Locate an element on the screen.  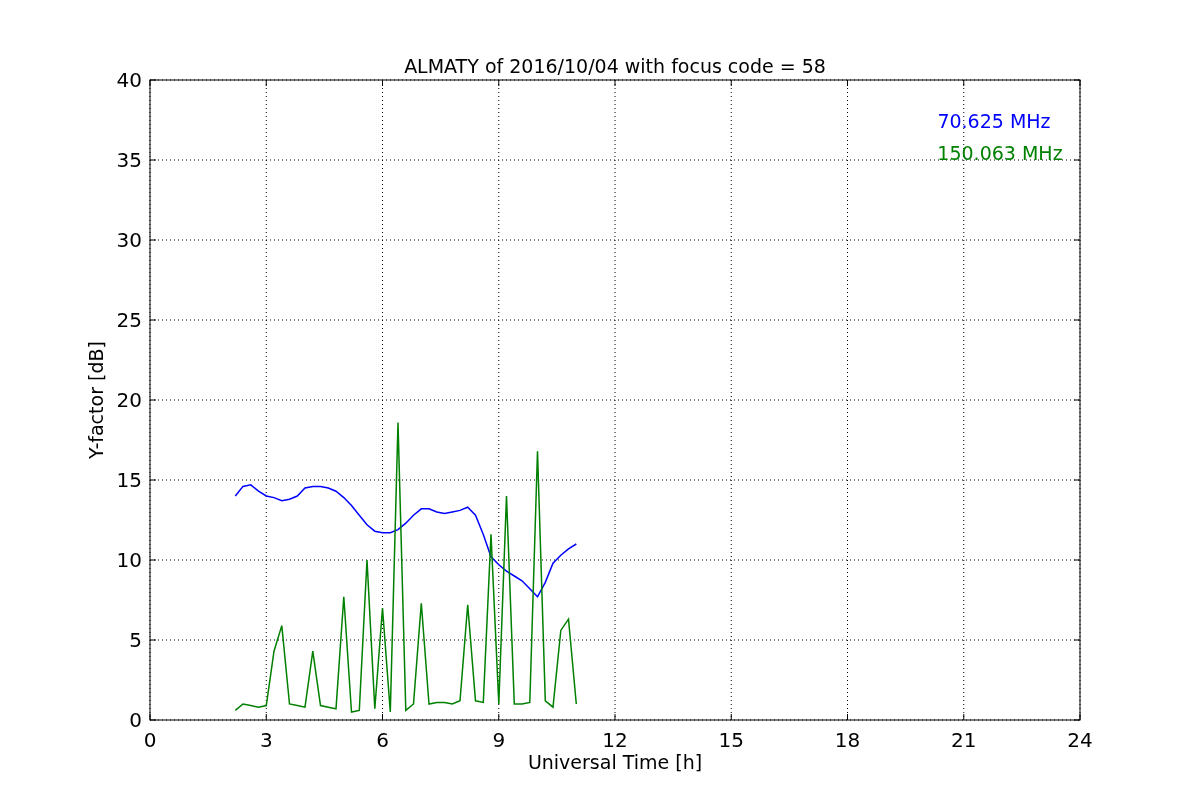
tick-label: 9 is located at coordinates (499, 740).